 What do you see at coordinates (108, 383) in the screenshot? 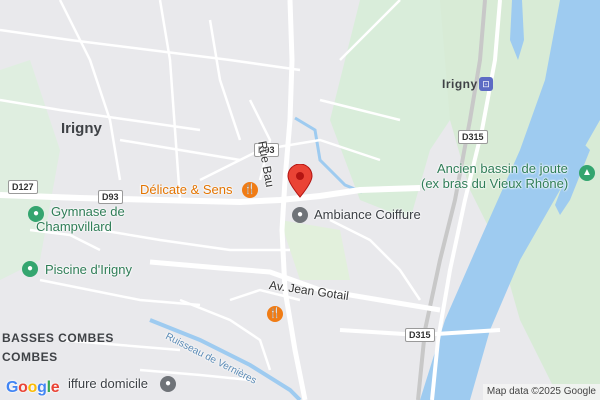
I see `poi-label-coiffure-domicile: iffure domicile` at bounding box center [108, 383].